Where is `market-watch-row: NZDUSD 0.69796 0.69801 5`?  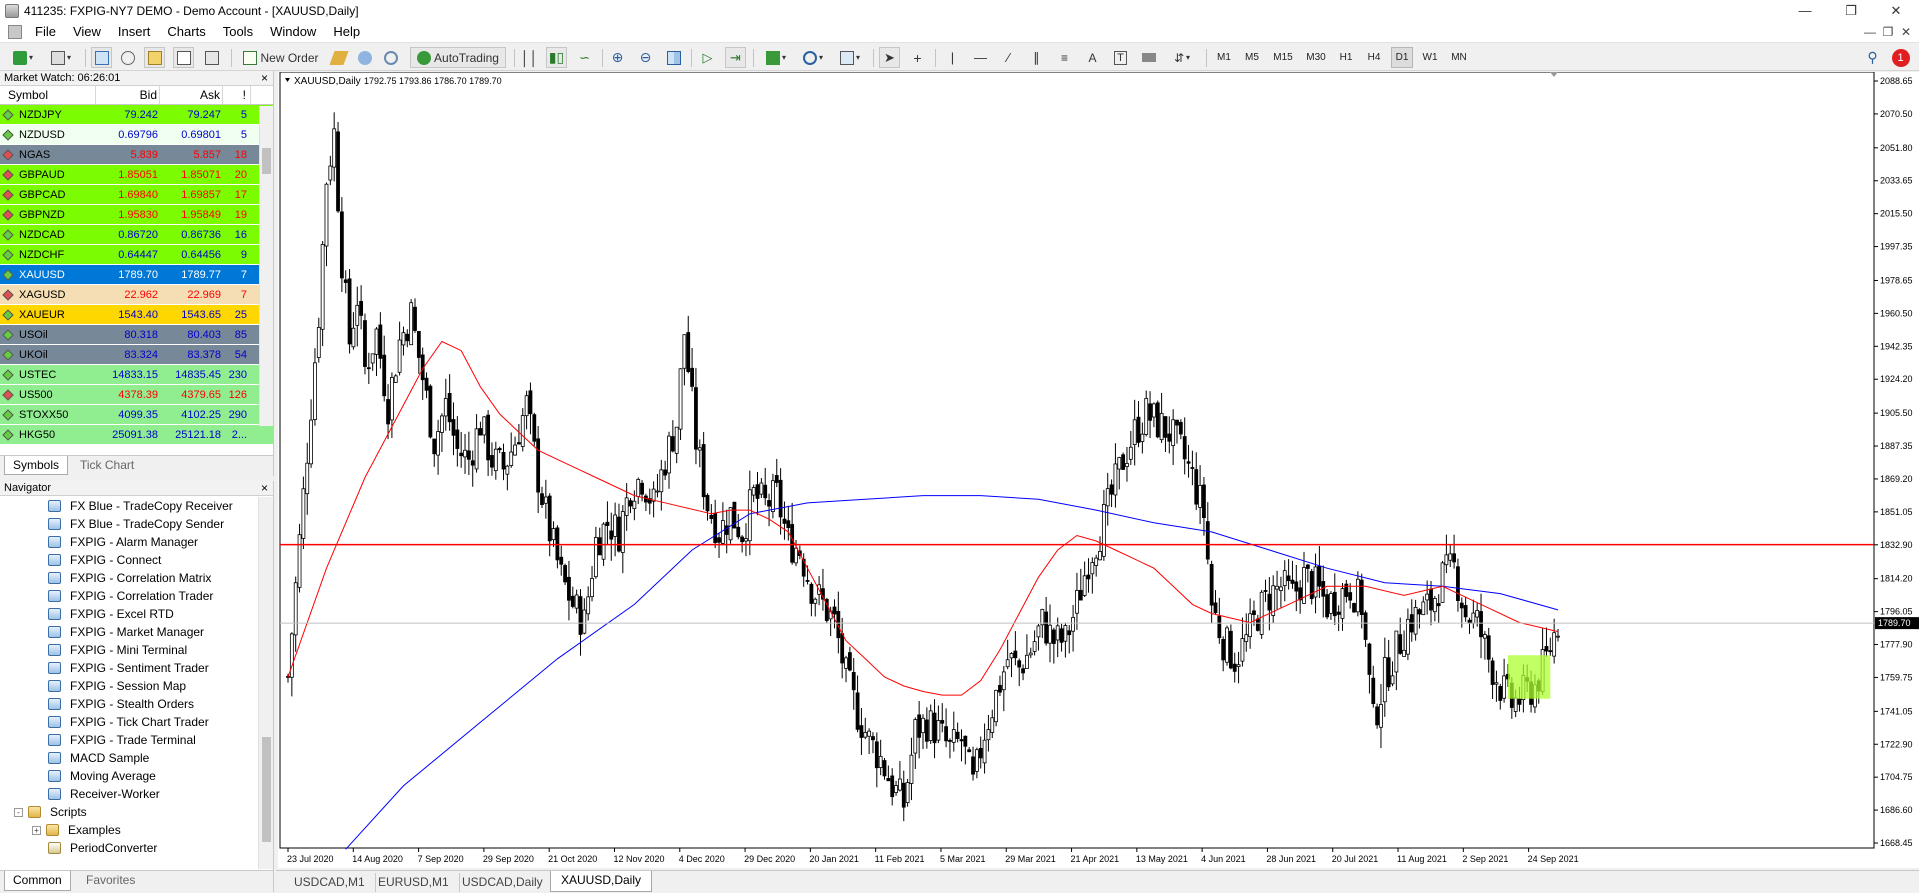
market-watch-row: NZDUSD 0.69796 0.69801 5 is located at coordinates (136, 135).